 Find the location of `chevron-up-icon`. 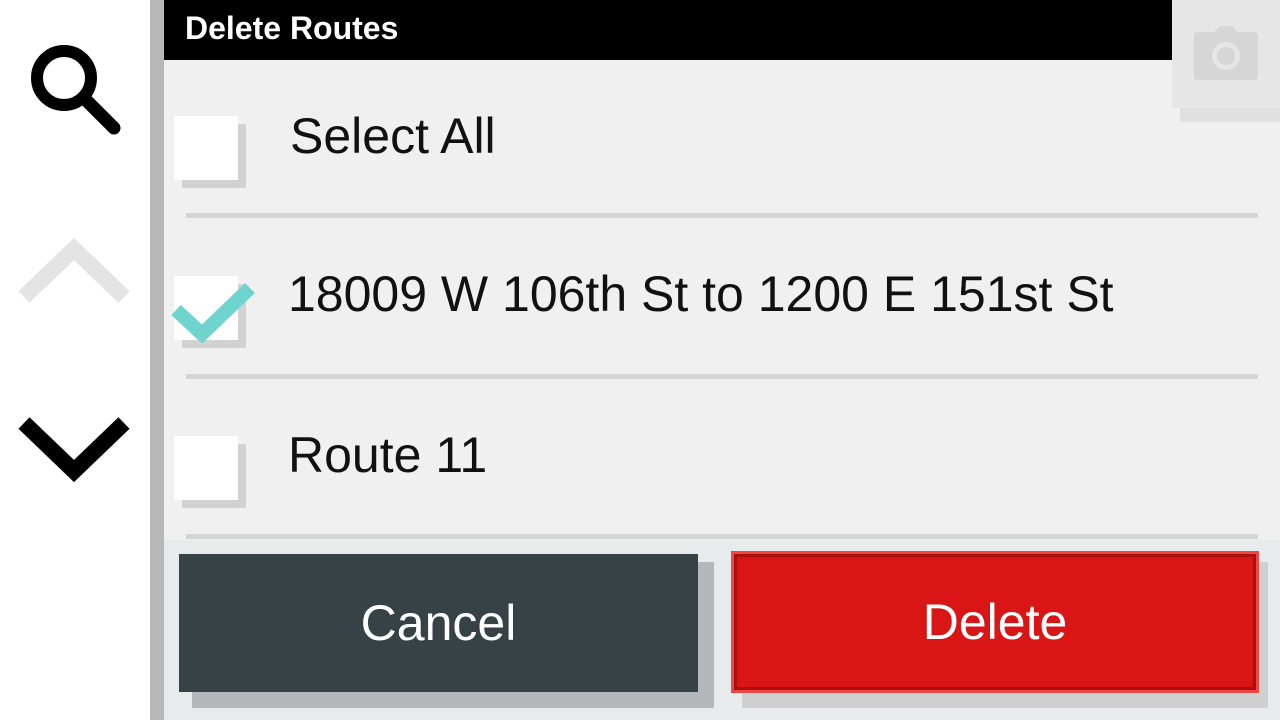

chevron-up-icon is located at coordinates (74, 270).